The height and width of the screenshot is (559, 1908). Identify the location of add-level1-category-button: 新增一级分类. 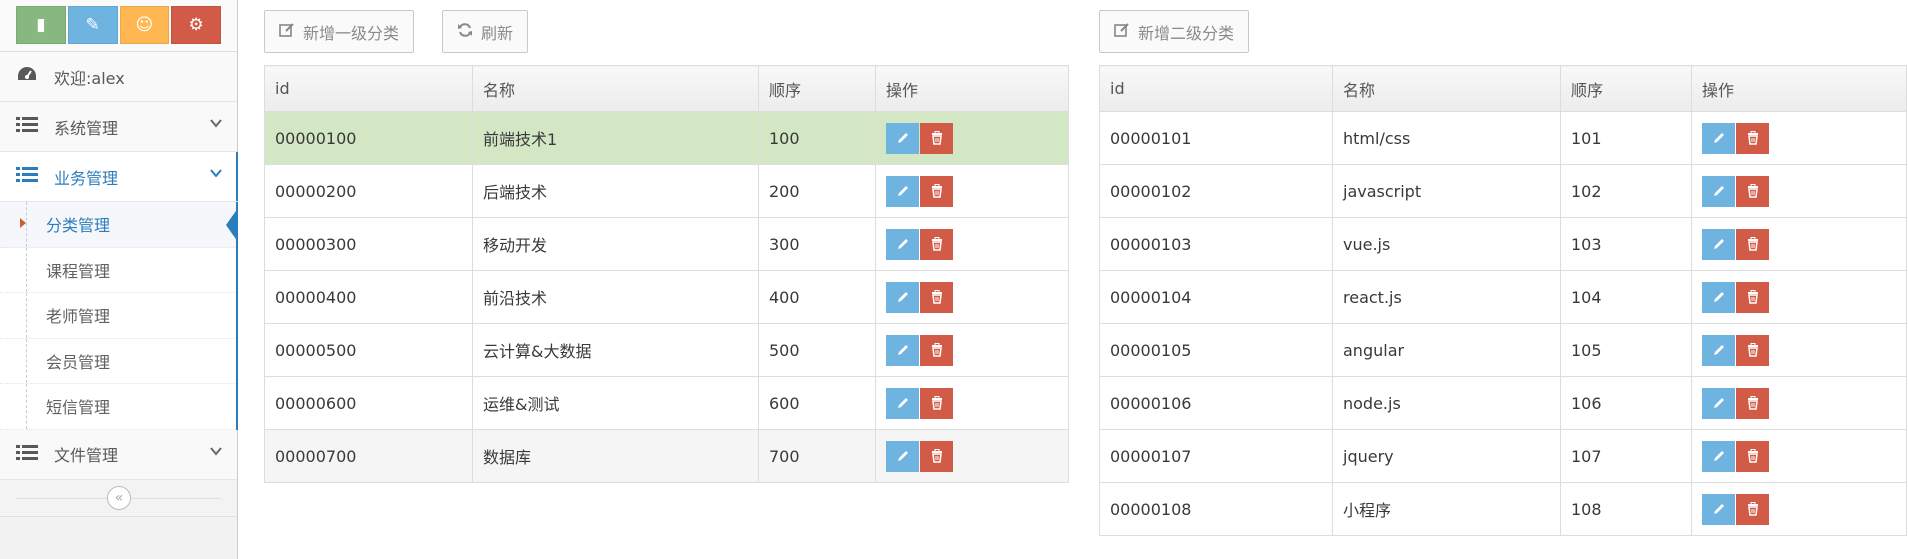
(339, 31).